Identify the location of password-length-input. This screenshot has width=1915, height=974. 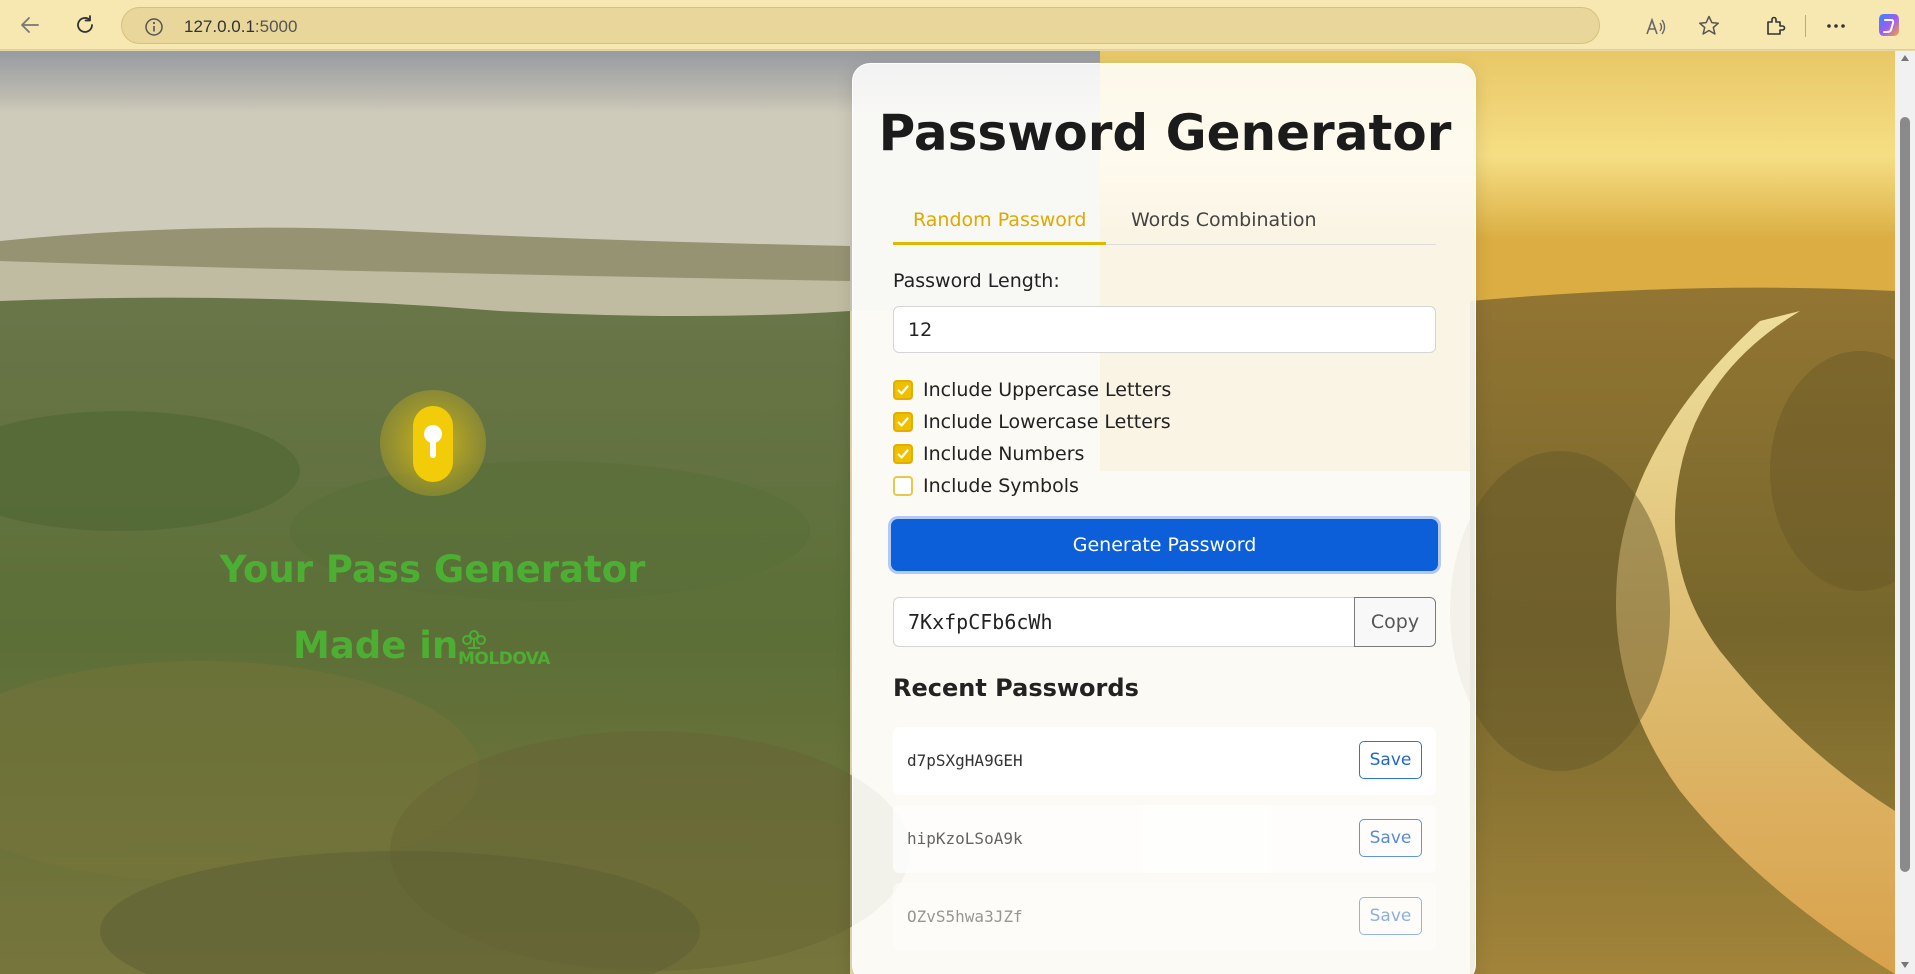
(1164, 329).